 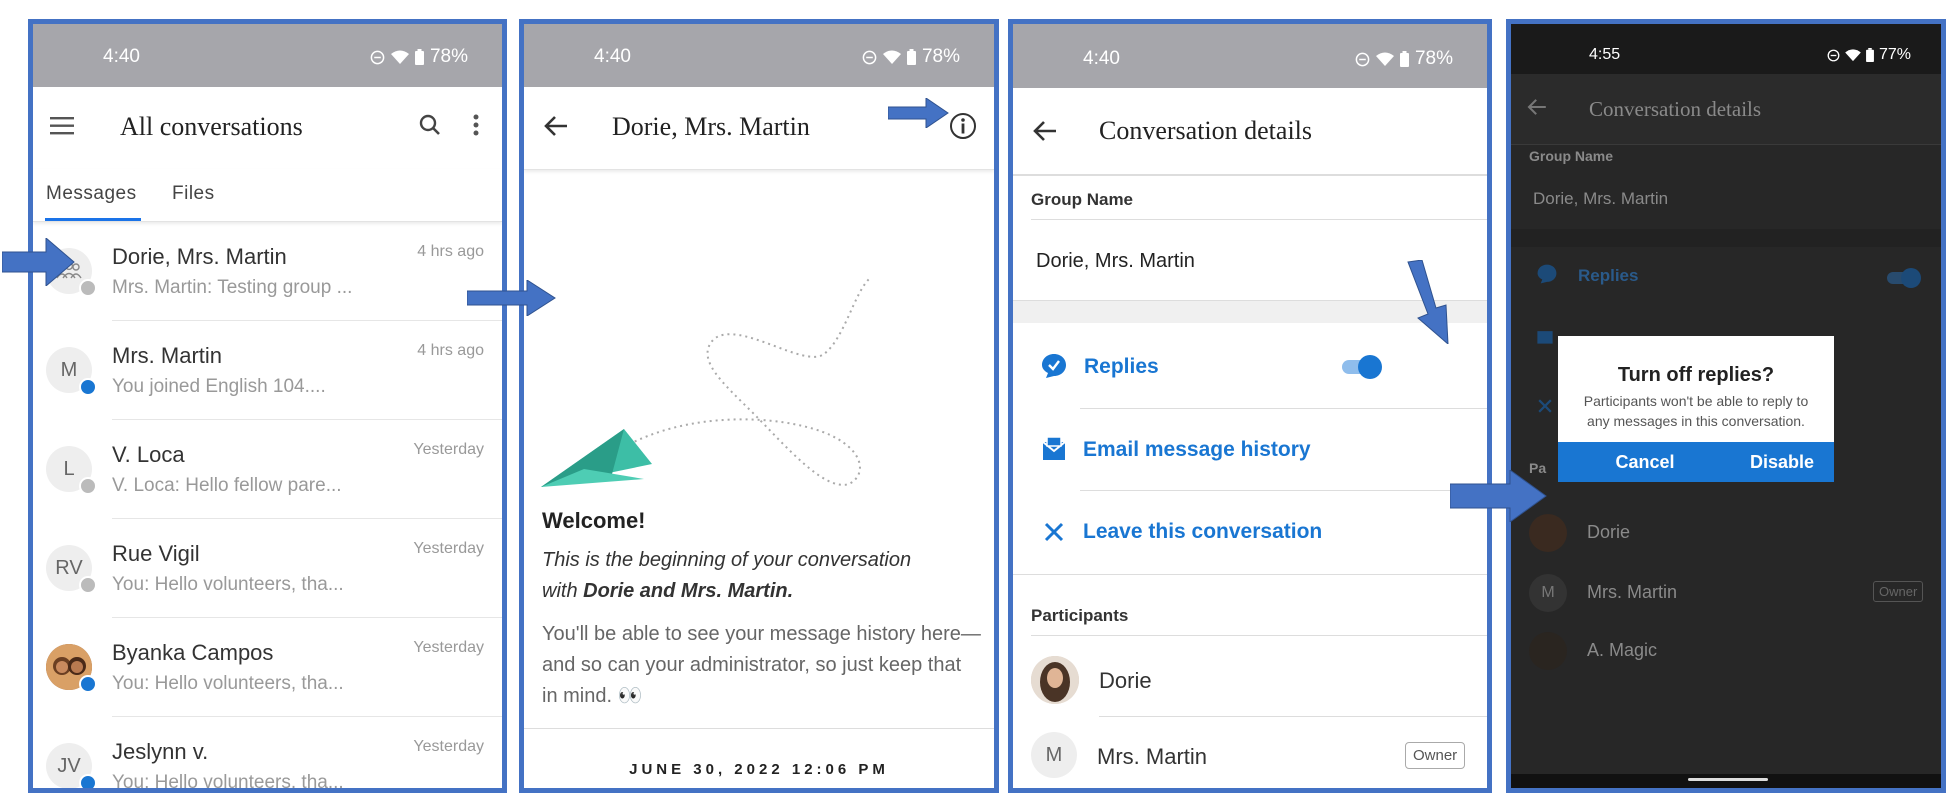 I want to click on replies-icon, so click(x=1054, y=366).